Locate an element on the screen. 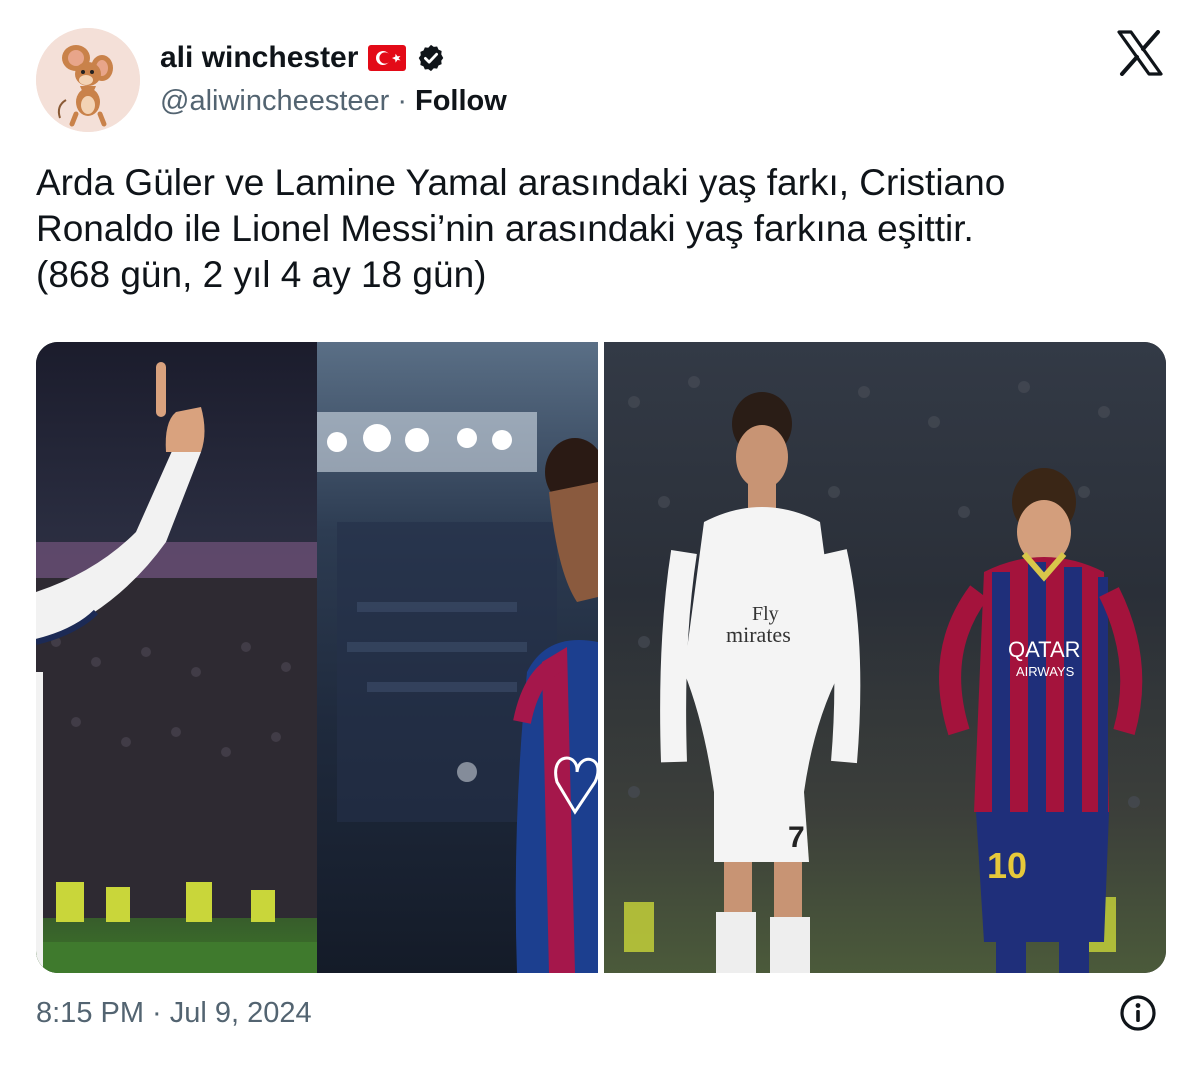 This screenshot has height=1073, width=1200. turkey-flag-icon is located at coordinates (387, 58).